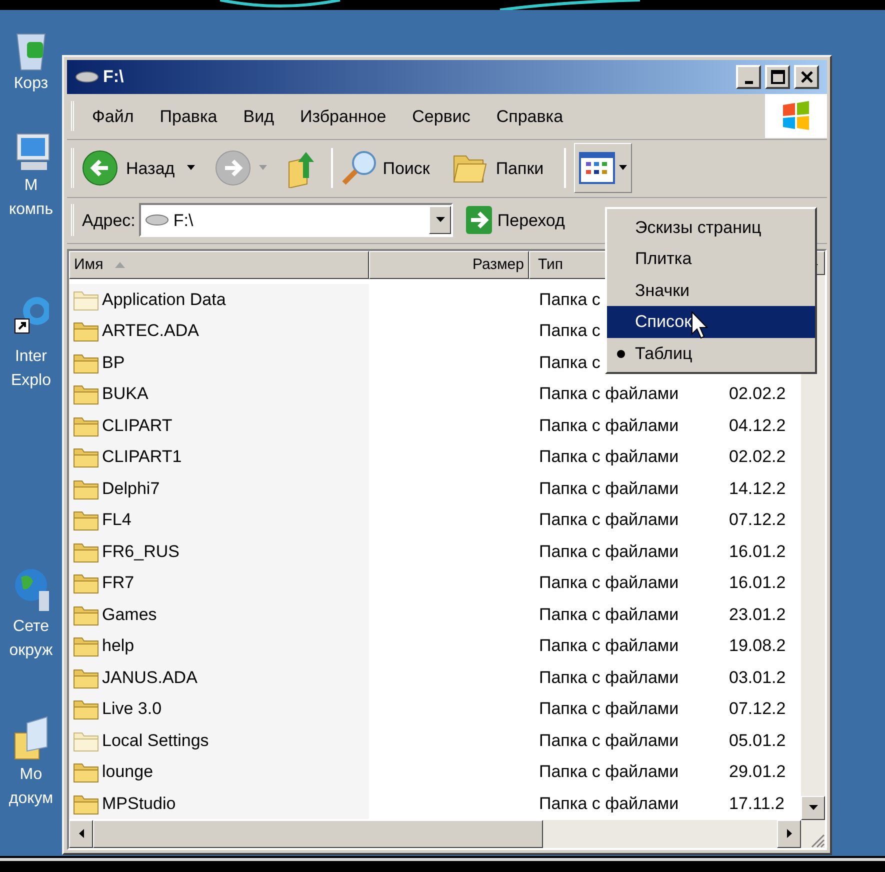  I want to click on desktop-icon-label: Мо, so click(31, 774).